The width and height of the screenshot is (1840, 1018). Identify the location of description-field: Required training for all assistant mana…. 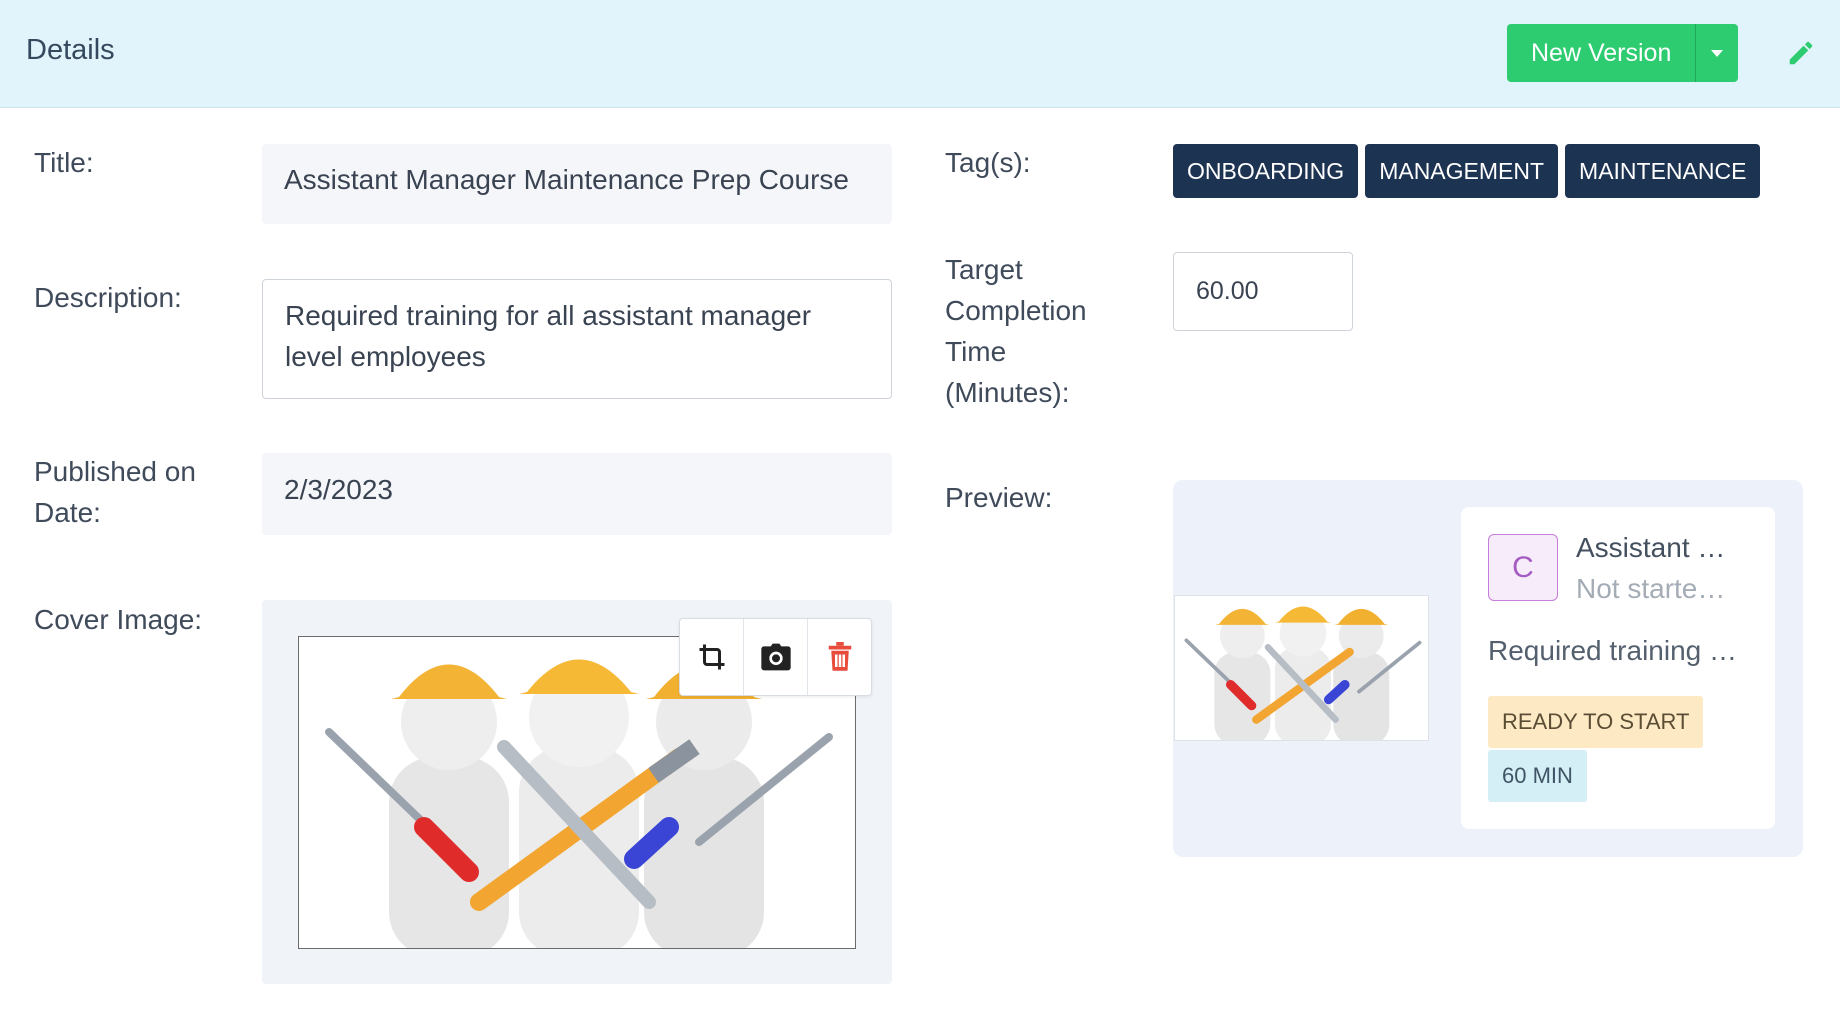
(577, 339).